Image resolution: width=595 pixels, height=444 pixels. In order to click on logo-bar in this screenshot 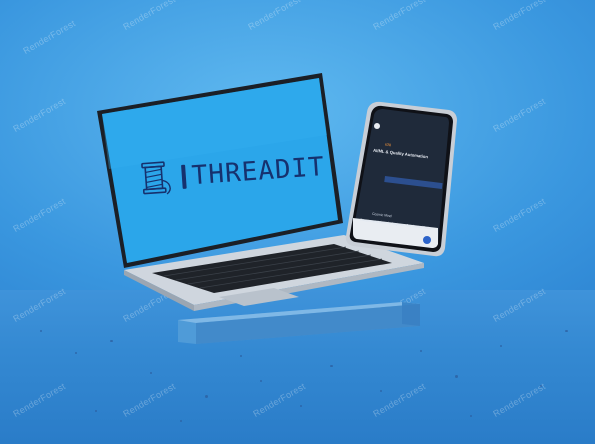, I will do `click(184, 176)`.